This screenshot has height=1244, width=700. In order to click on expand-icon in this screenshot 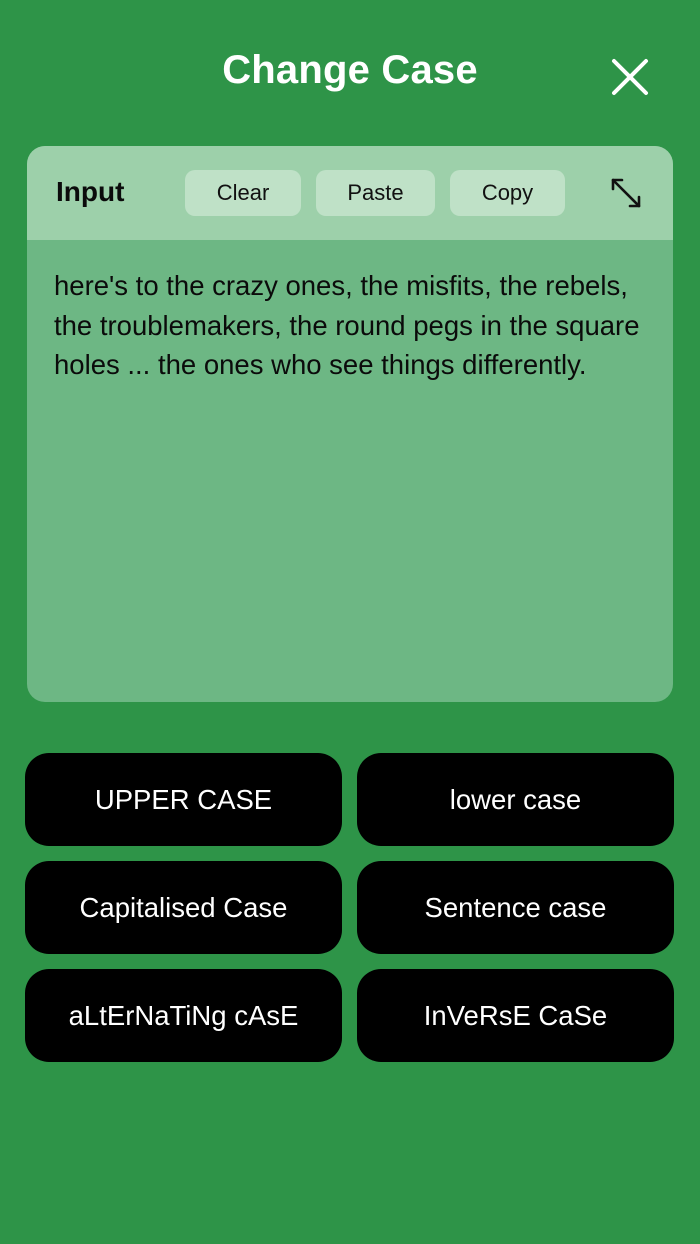, I will do `click(626, 193)`.